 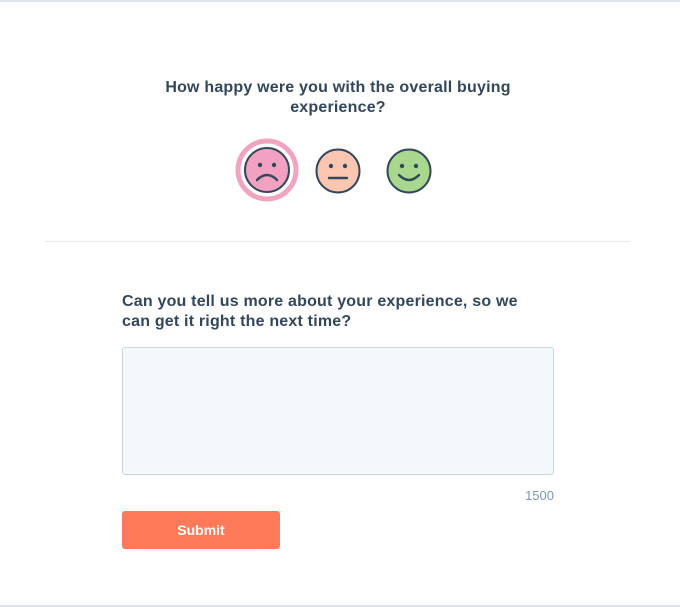 I want to click on submit-button: Submit, so click(x=201, y=530).